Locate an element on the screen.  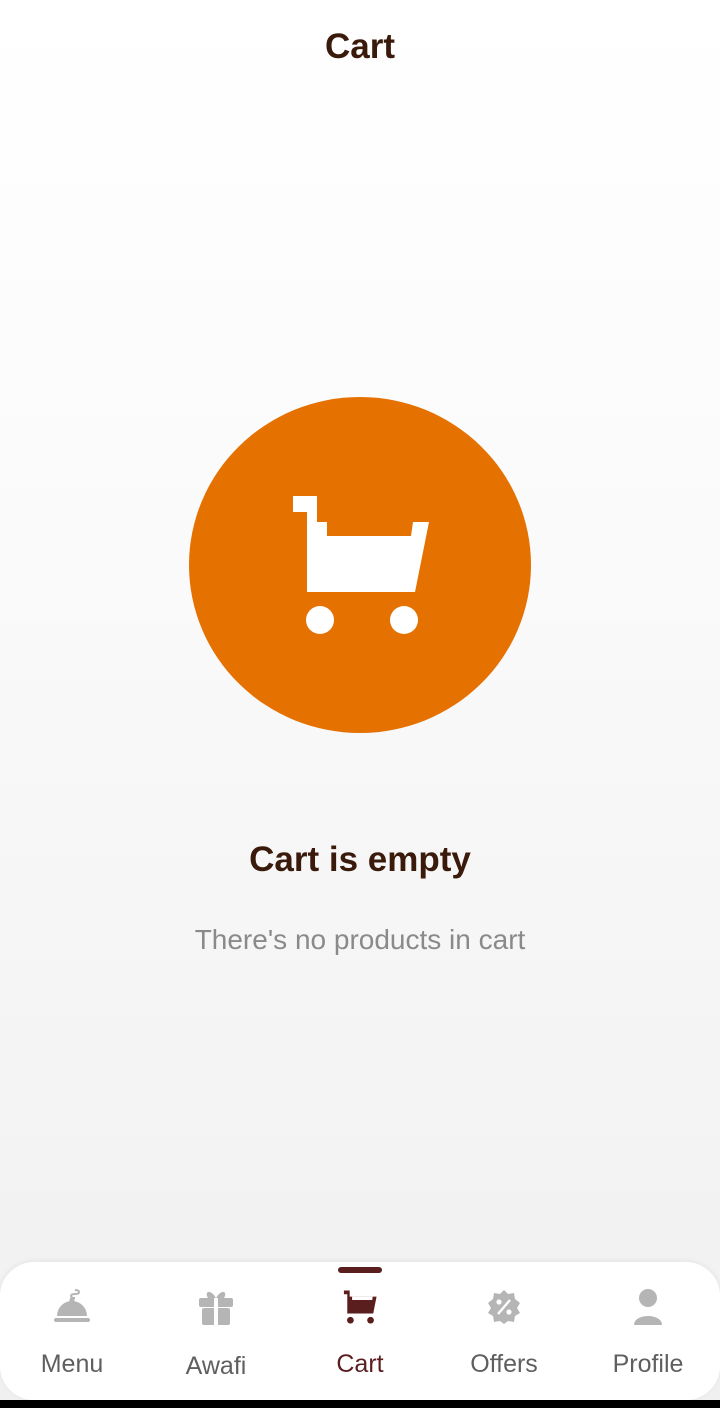
cloche-icon is located at coordinates (72, 1307).